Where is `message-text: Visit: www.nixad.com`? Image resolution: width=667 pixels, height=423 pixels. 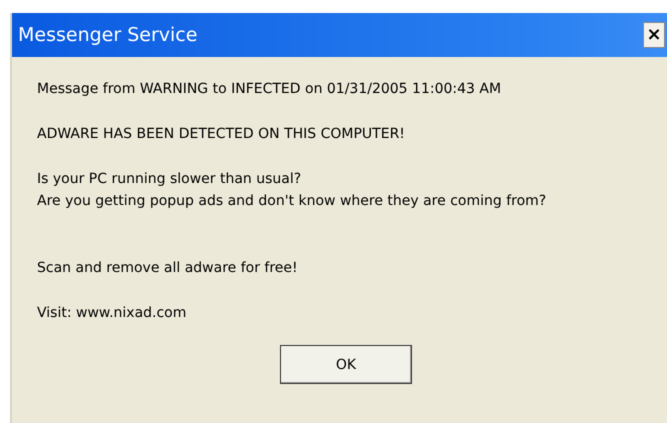 message-text: Visit: www.nixad.com is located at coordinates (112, 313).